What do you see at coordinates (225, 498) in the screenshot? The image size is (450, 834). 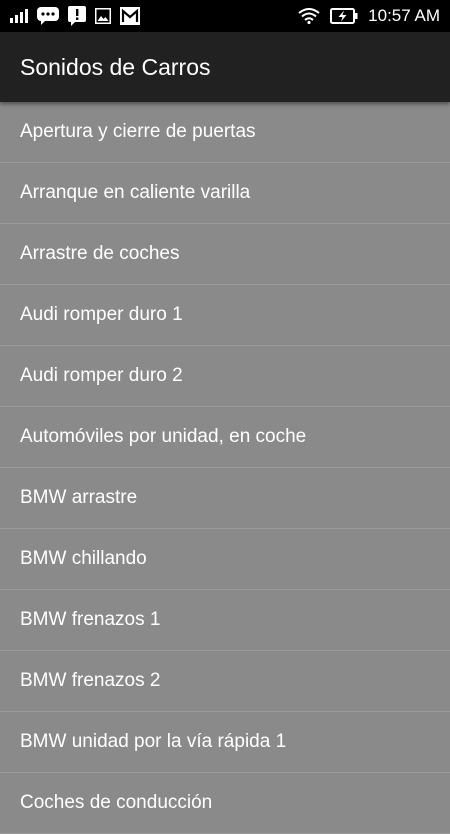 I see `list-item: BMW arrastre` at bounding box center [225, 498].